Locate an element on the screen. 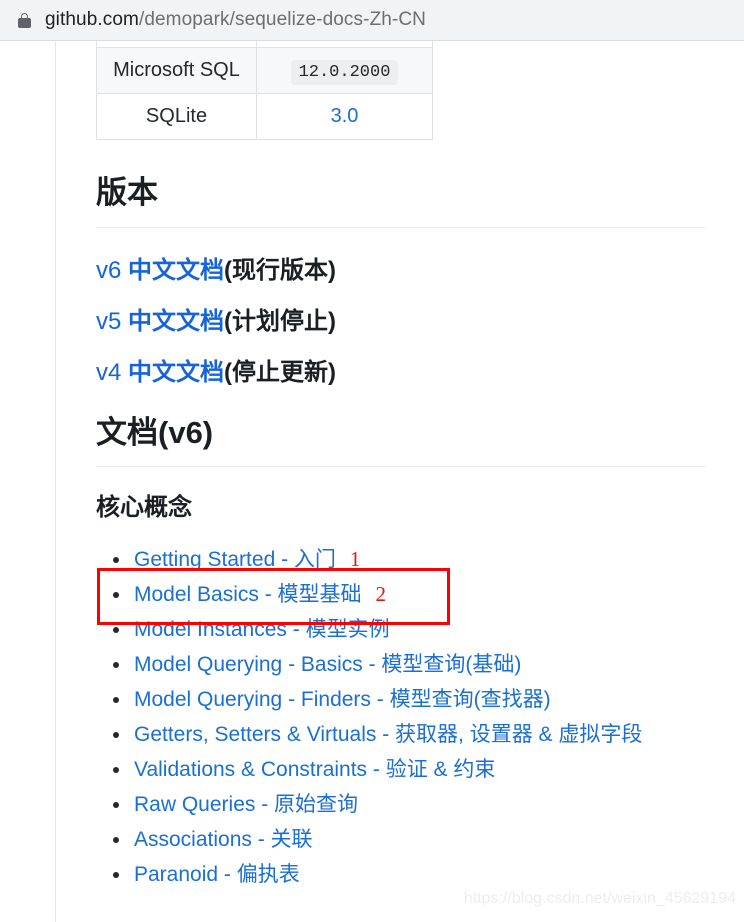 This screenshot has height=922, width=744. annotation-number: 2 is located at coordinates (381, 594).